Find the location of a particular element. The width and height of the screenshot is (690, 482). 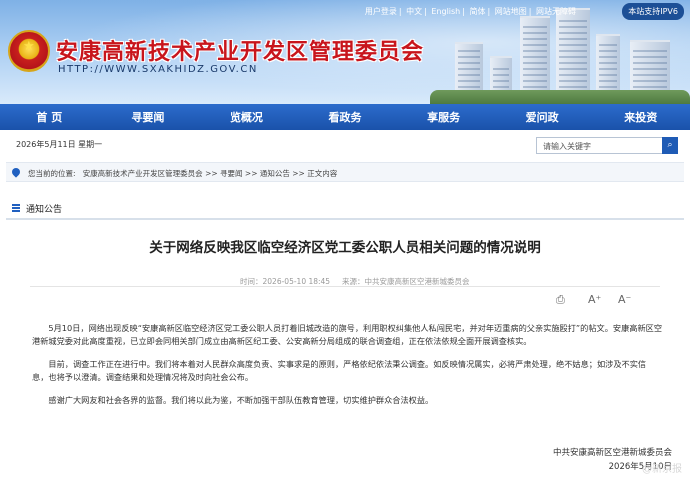

simplified-link: 简体 is located at coordinates (478, 11).